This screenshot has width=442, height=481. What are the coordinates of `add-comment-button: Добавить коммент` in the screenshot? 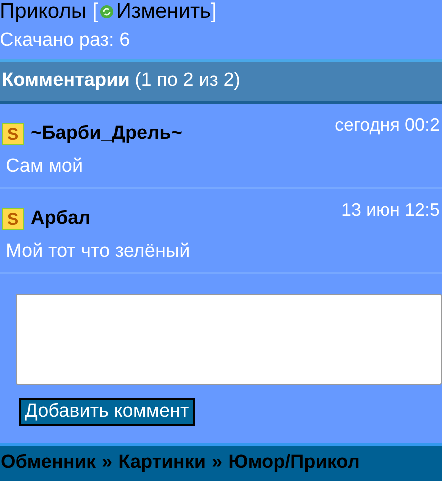 It's located at (107, 412).